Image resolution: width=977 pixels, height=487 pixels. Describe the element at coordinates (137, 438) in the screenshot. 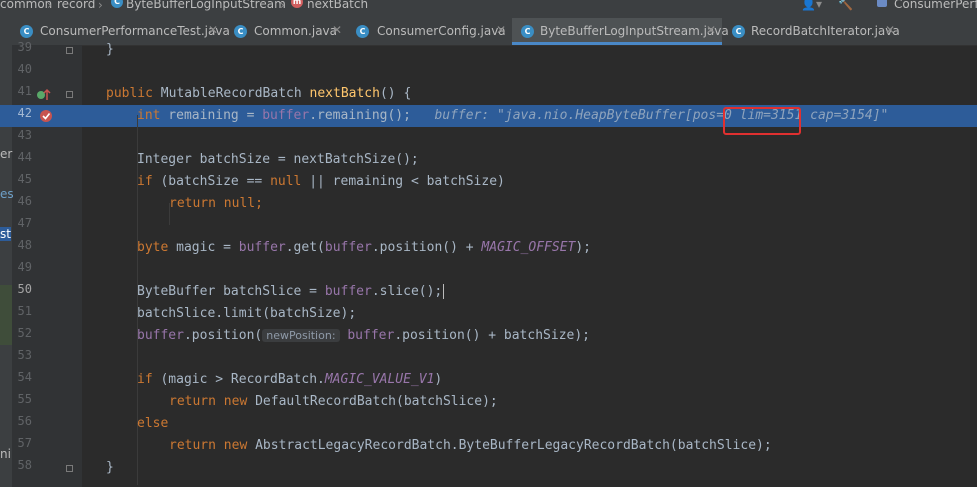

I see `indent-guide` at that location.